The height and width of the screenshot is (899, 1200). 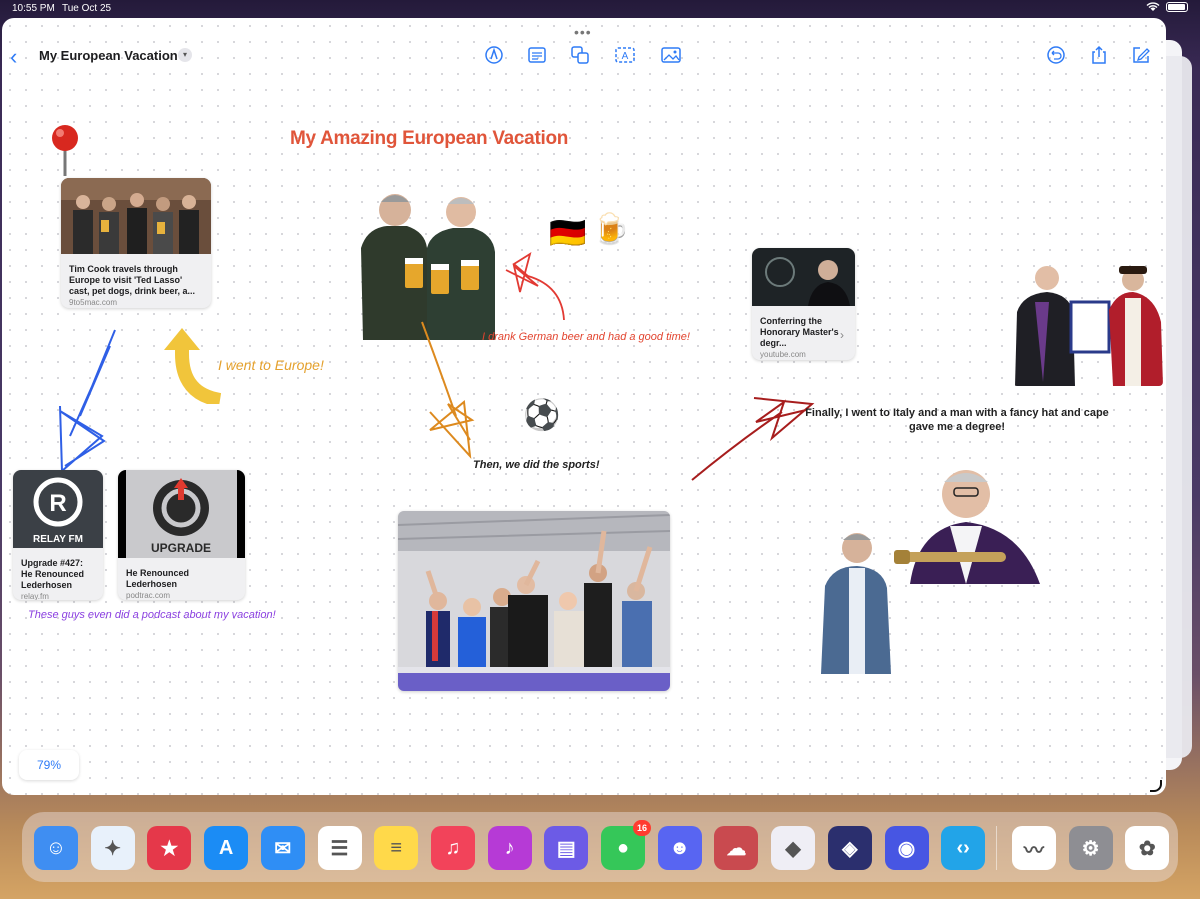 I want to click on back-button: ‹, so click(x=13, y=57).